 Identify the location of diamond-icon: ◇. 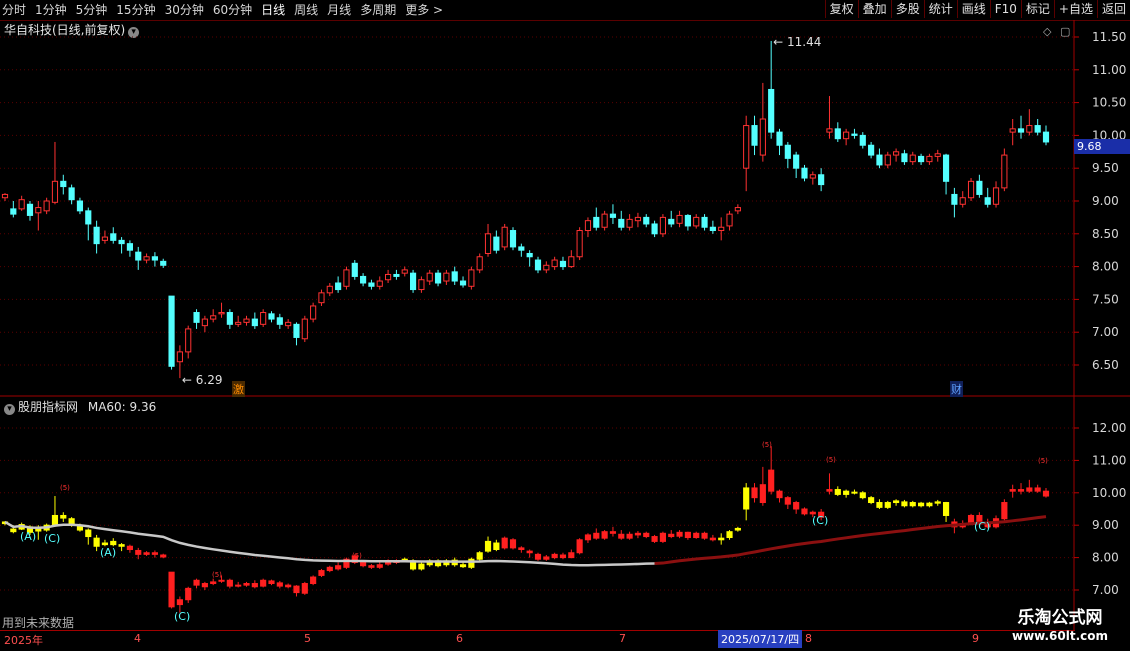
(1047, 31).